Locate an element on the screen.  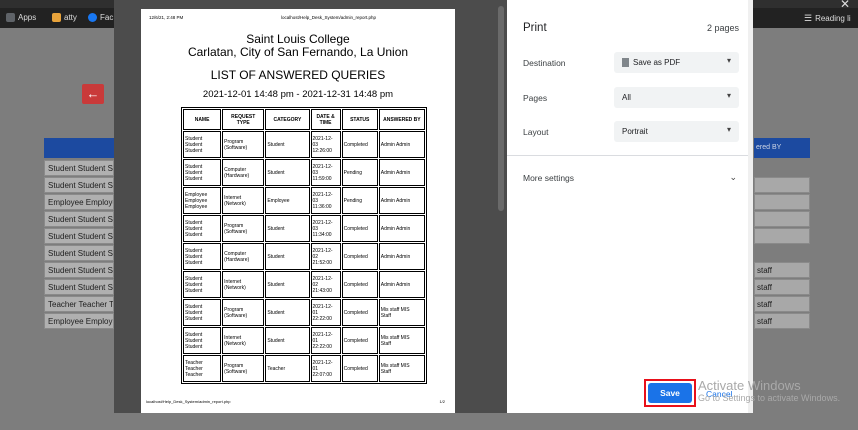
pages-value: All is located at coordinates (626, 97).